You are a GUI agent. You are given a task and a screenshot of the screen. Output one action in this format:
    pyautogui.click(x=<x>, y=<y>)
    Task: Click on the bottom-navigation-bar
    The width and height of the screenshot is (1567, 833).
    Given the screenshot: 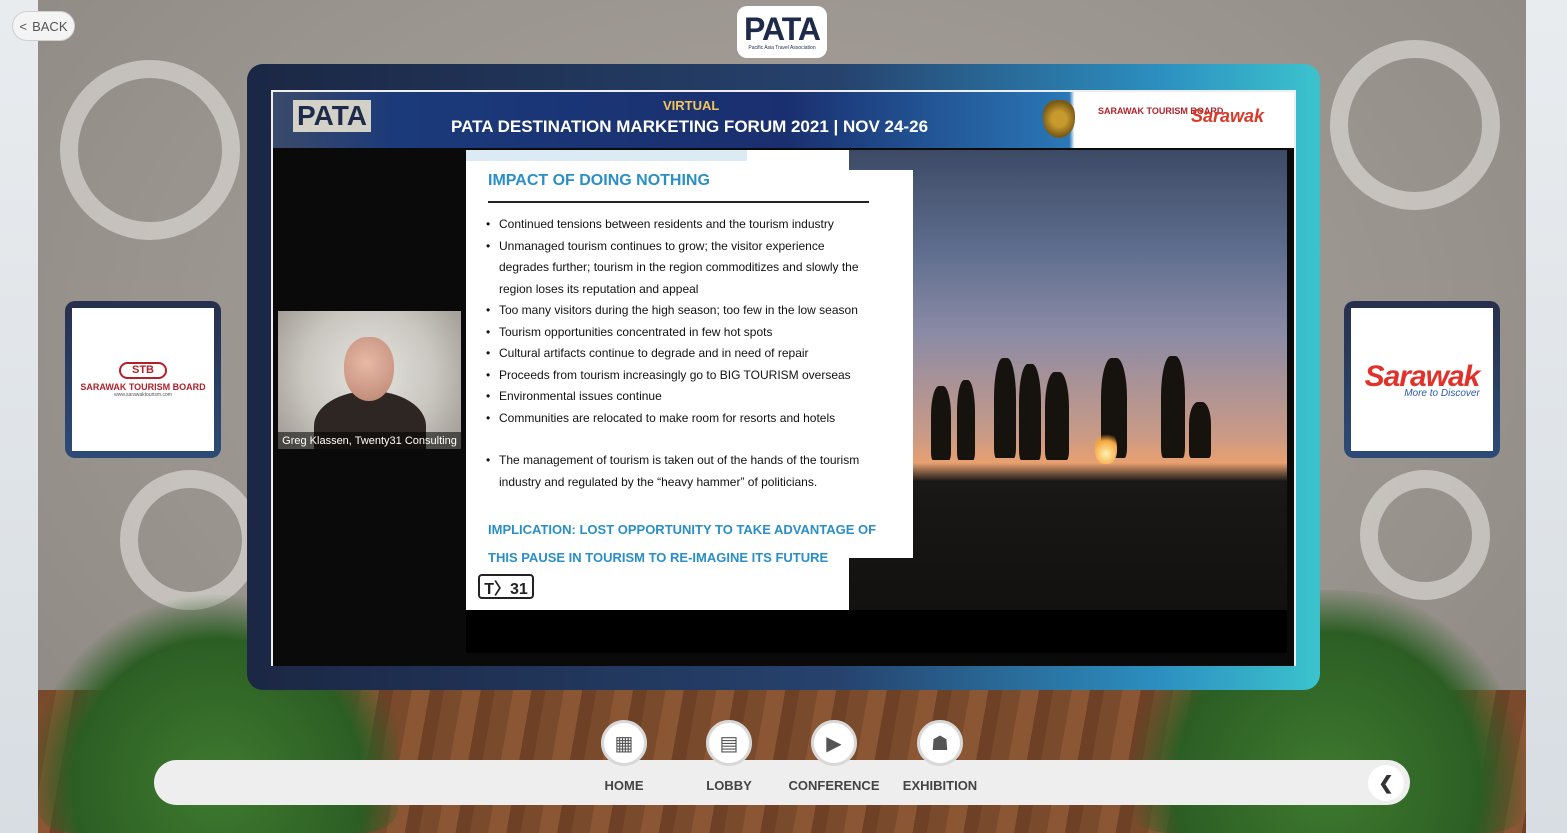 What is the action you would take?
    pyautogui.click(x=782, y=782)
    